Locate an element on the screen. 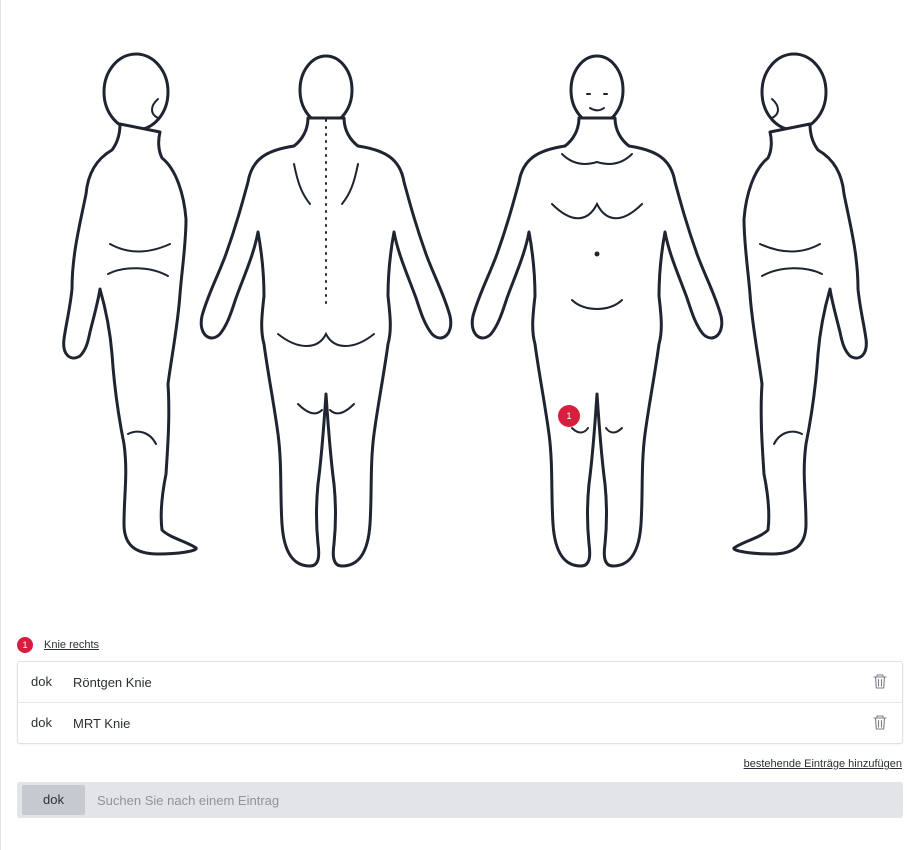  body-figure-side-right is located at coordinates (802, 308).